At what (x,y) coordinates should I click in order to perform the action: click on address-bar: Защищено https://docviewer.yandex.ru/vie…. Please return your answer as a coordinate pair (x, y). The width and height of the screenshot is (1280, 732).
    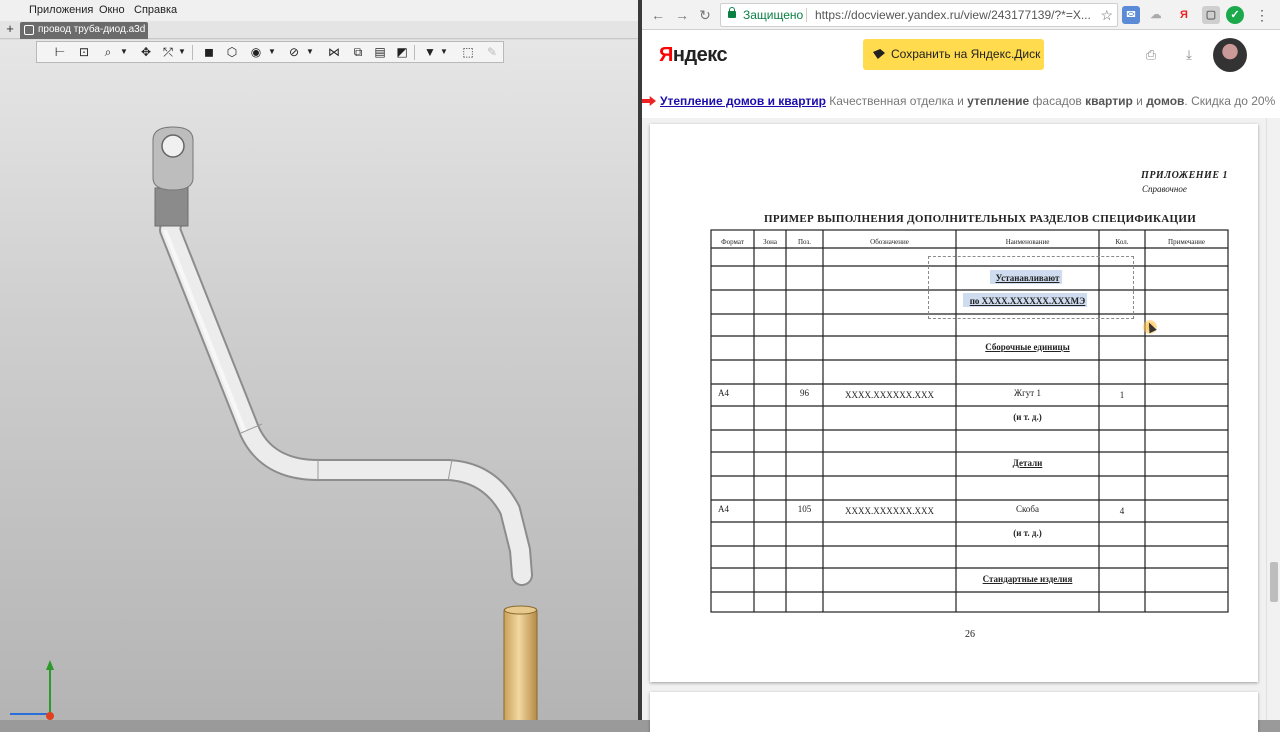
    Looking at the image, I should click on (919, 15).